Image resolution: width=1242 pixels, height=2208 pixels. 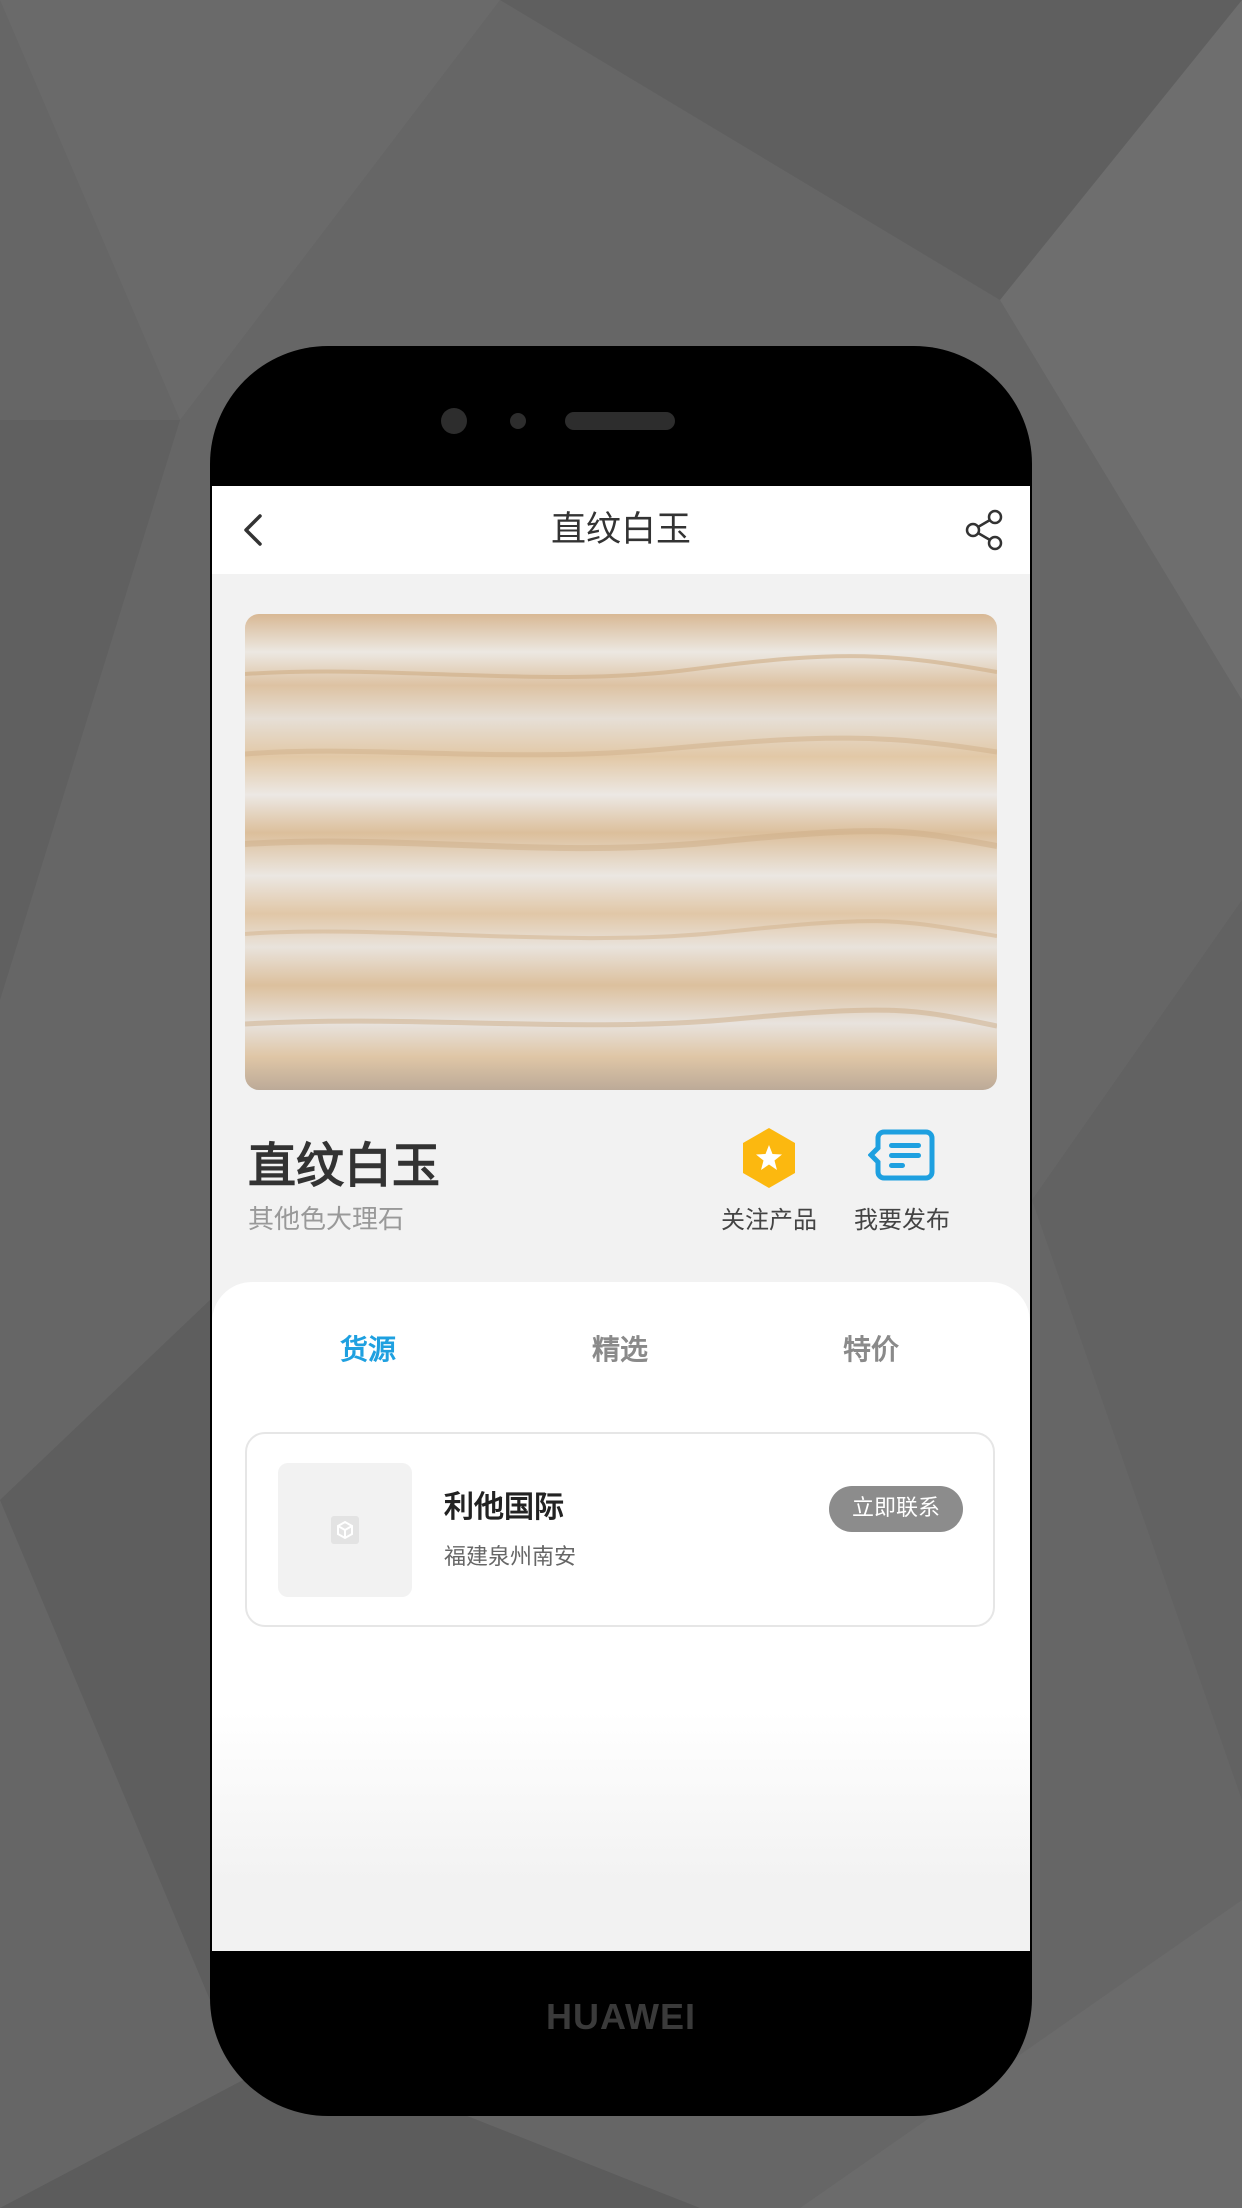 What do you see at coordinates (871, 1348) in the screenshot?
I see `tab-special-price: 特价` at bounding box center [871, 1348].